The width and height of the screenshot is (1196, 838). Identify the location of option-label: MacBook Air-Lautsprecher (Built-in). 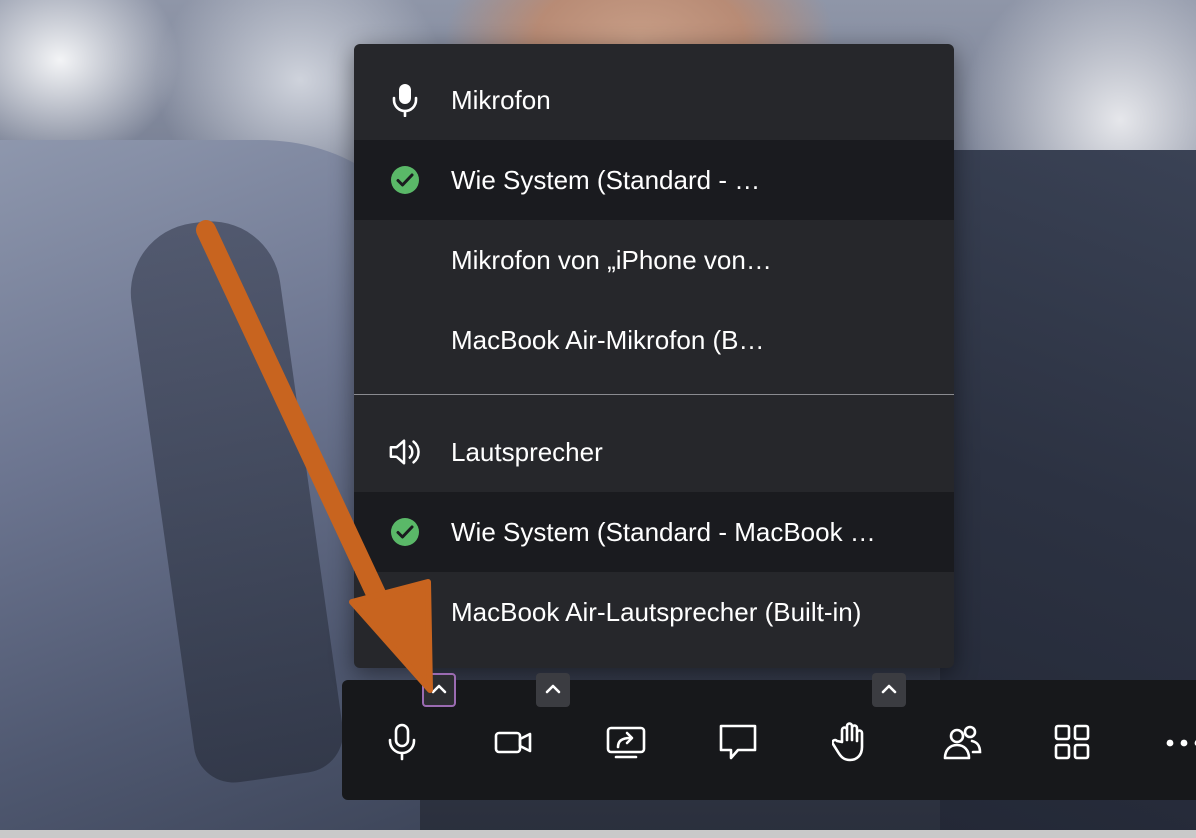
(656, 612).